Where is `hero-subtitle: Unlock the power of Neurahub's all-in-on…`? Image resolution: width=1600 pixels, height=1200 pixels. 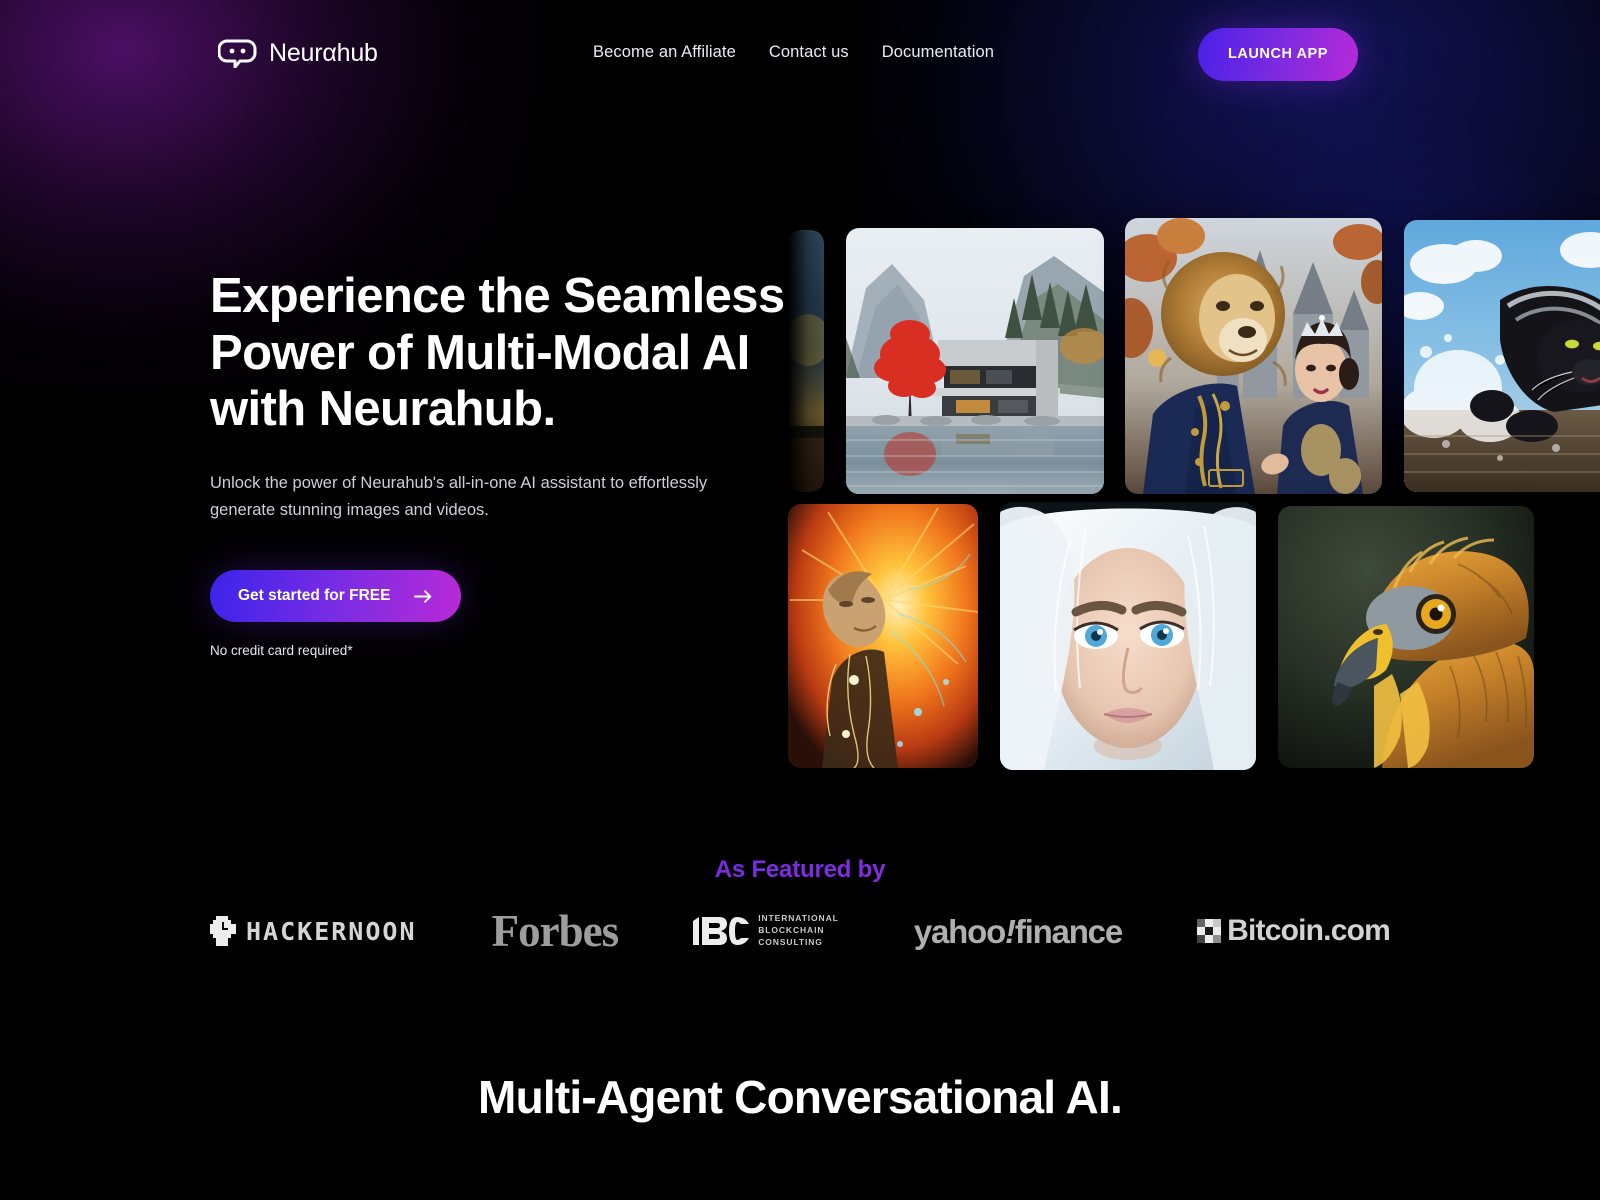 hero-subtitle: Unlock the power of Neurahub's all-in-on… is located at coordinates (459, 496).